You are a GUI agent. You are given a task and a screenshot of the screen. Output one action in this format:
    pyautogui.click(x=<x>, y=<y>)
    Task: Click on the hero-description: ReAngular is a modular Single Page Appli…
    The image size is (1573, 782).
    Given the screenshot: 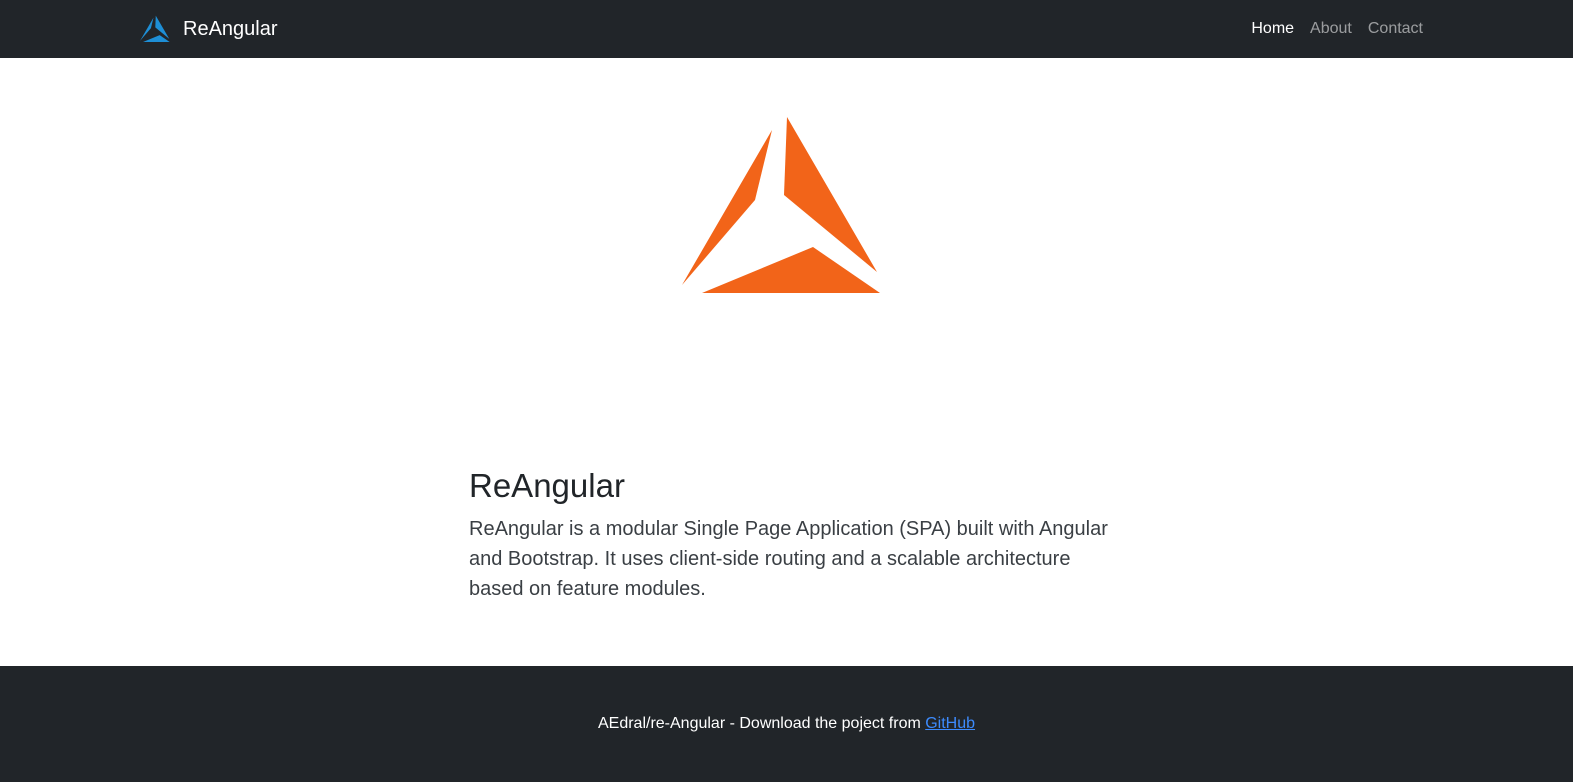 What is the action you would take?
    pyautogui.click(x=788, y=559)
    